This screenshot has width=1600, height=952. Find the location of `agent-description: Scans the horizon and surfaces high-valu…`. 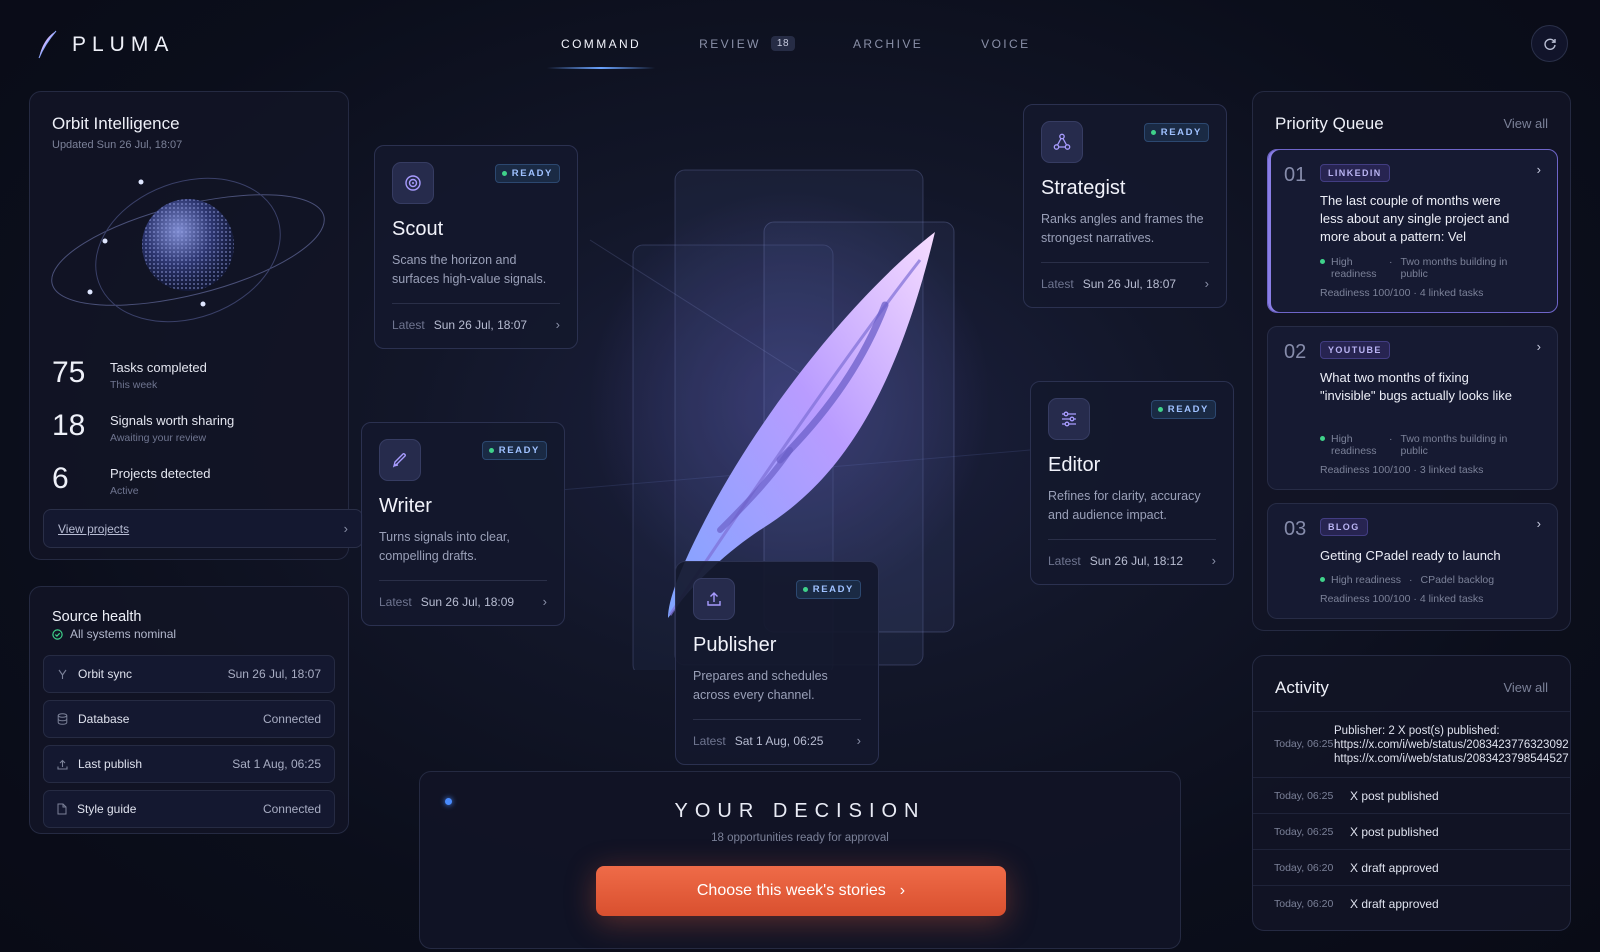

agent-description: Scans the horizon and surfaces high-valu… is located at coordinates (469, 269).